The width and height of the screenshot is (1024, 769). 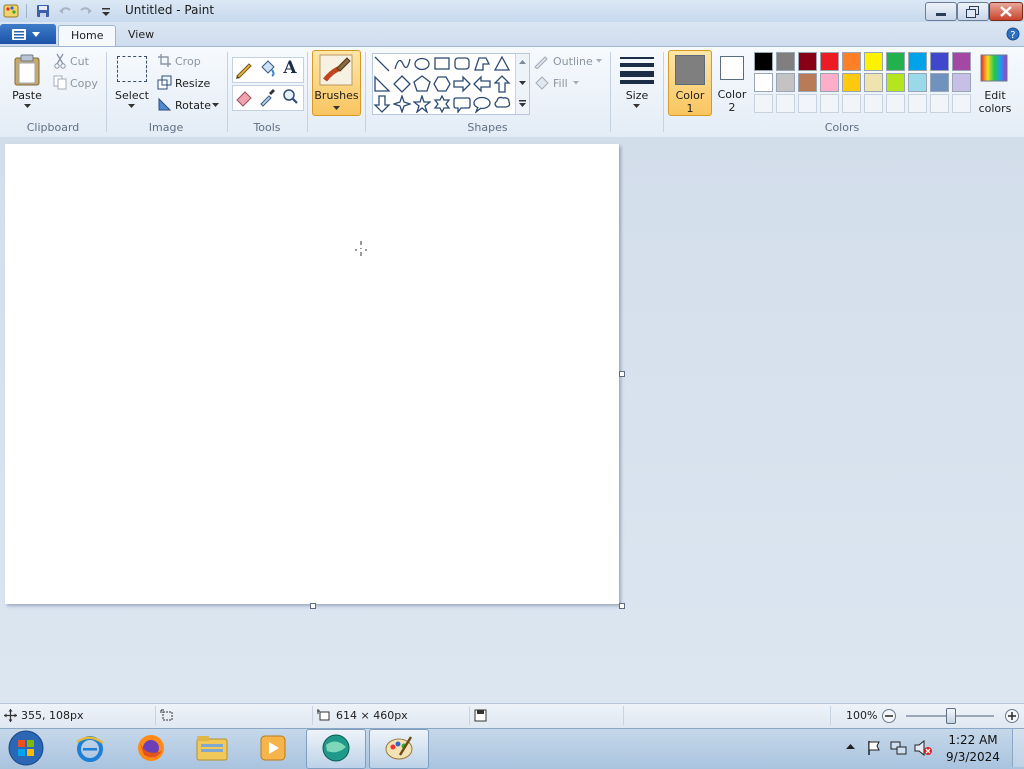 What do you see at coordinates (462, 84) in the screenshot?
I see `right-arrow-shape-icon` at bounding box center [462, 84].